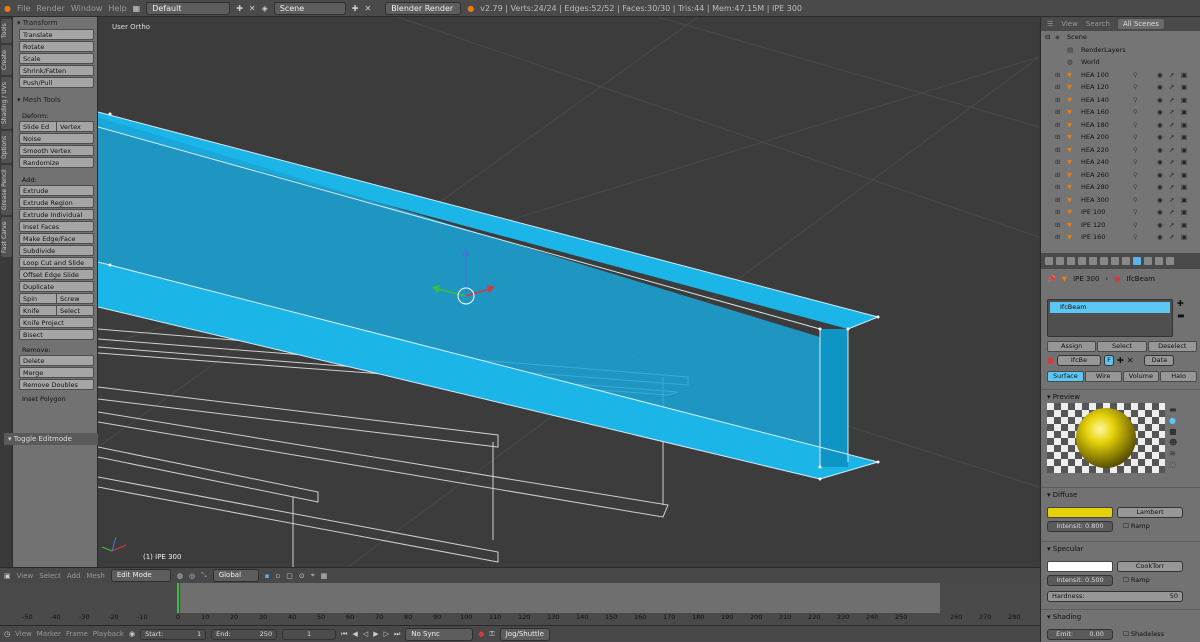 The image size is (1200, 642). What do you see at coordinates (1049, 261) in the screenshot?
I see `render-tab-icon` at bounding box center [1049, 261].